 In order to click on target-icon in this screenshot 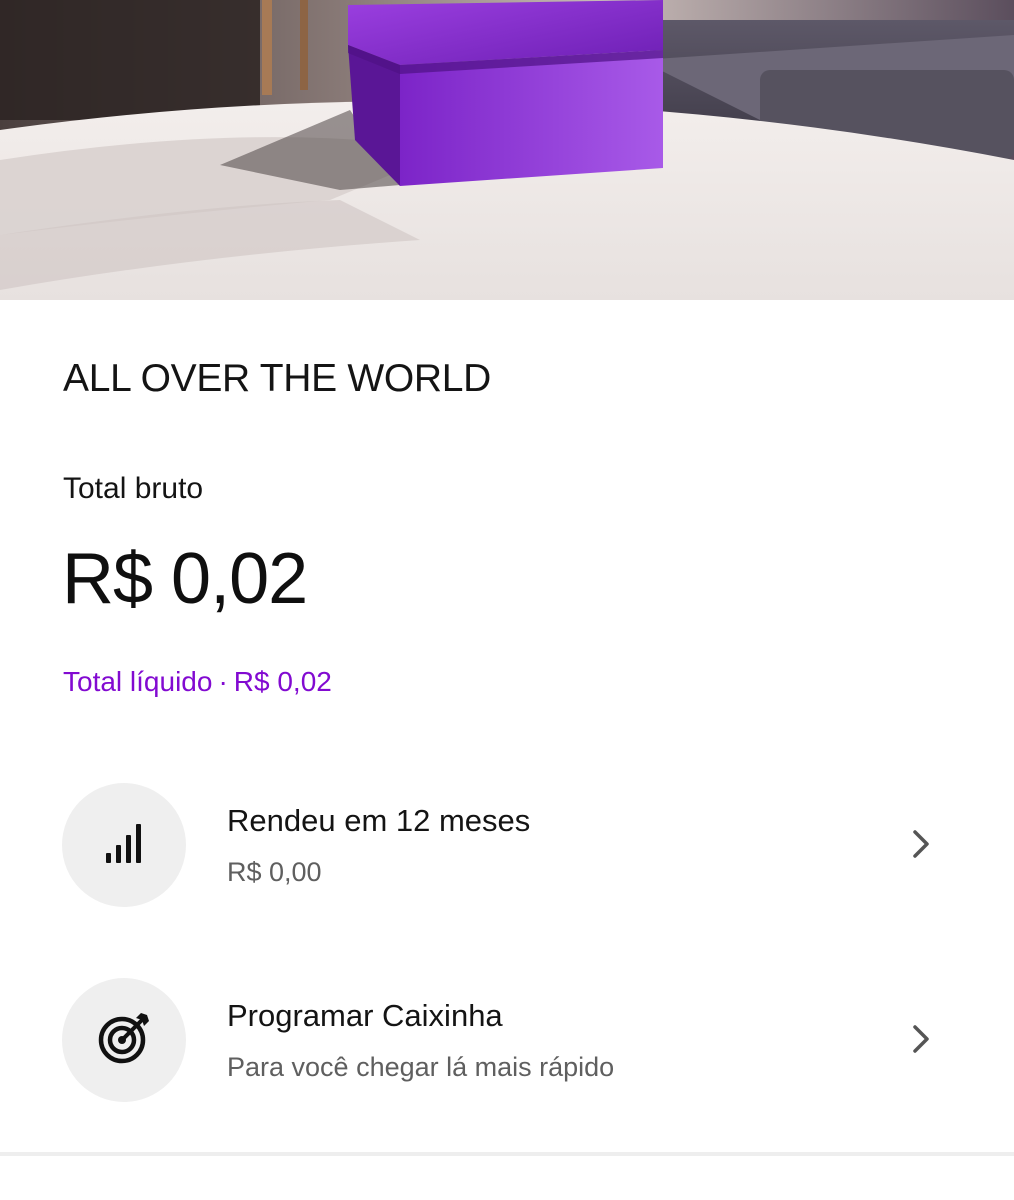, I will do `click(124, 1040)`.